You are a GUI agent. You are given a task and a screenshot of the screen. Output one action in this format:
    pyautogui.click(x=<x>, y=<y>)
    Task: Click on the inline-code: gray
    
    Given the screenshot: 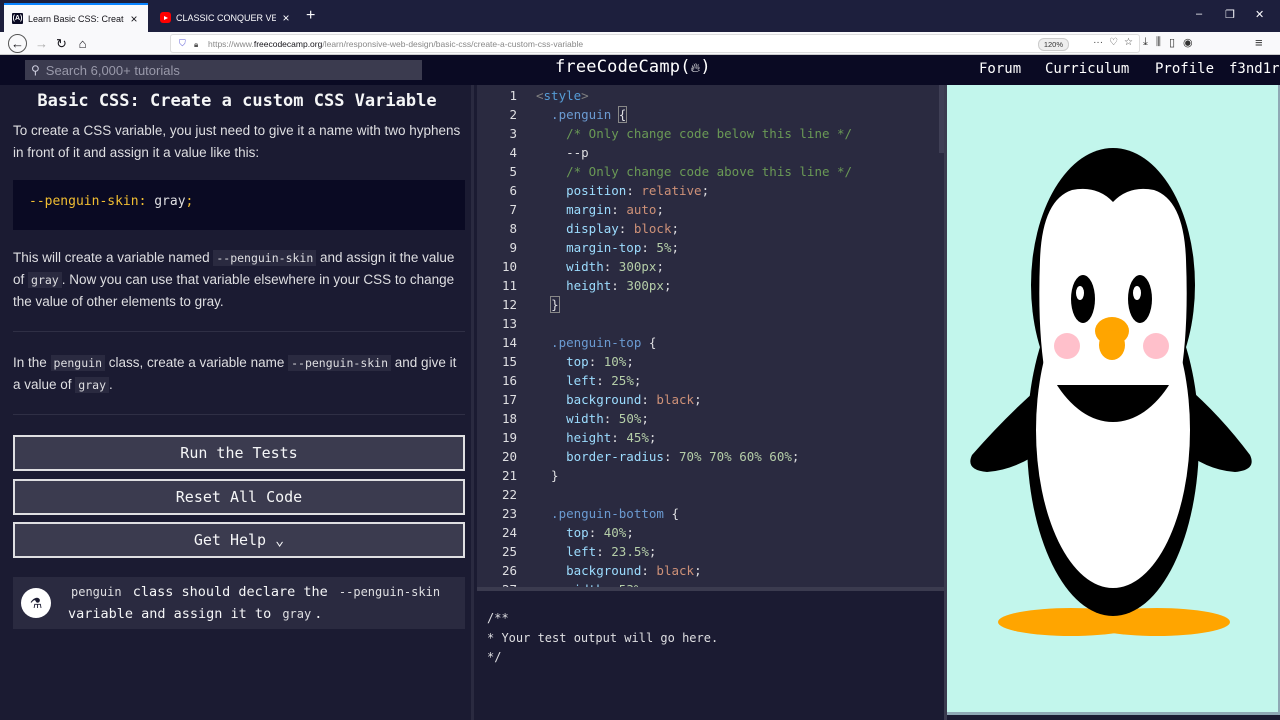 What is the action you would take?
    pyautogui.click(x=297, y=614)
    